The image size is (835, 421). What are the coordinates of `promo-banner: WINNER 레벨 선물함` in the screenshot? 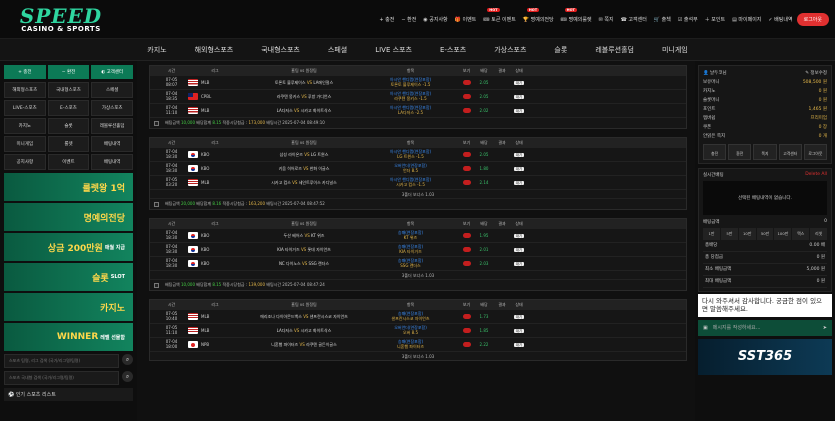 It's located at (68, 337).